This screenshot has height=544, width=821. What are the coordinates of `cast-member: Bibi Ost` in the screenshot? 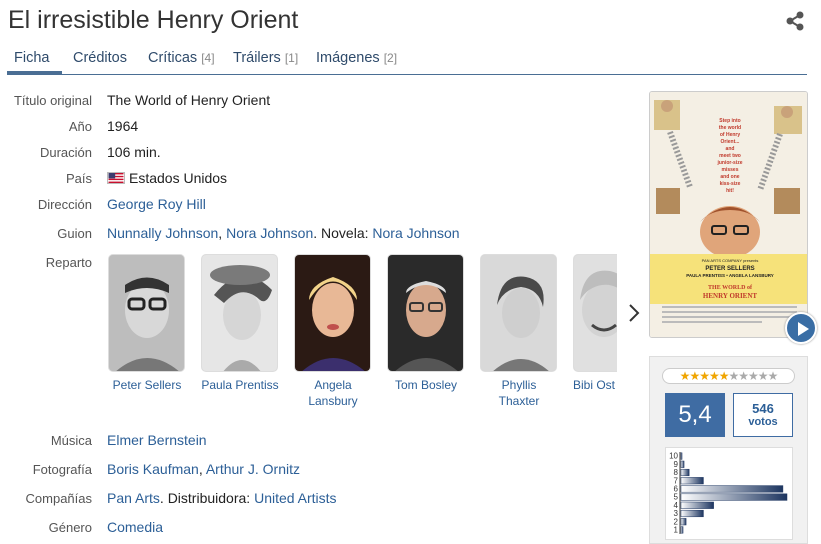 It's located at (595, 323).